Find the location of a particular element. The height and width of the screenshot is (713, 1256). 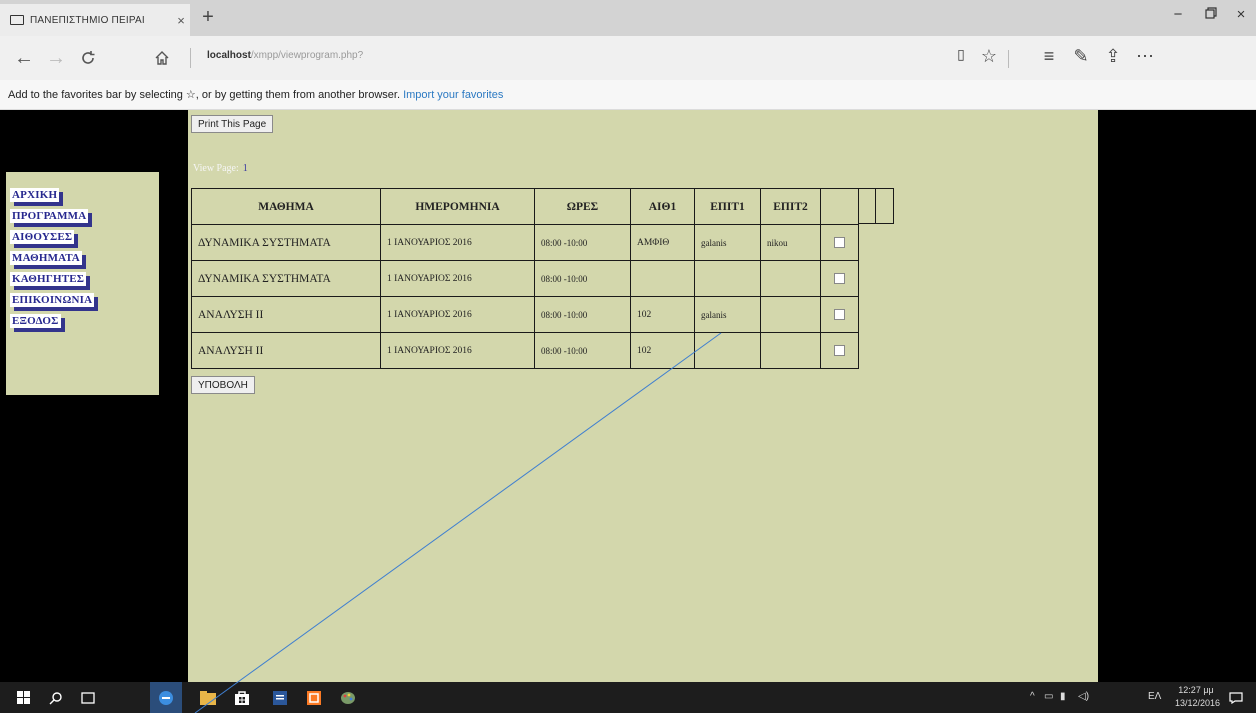

sidebar-item-professors: ΚΑΘΗΓΗΤΕΣ is located at coordinates (48, 279).